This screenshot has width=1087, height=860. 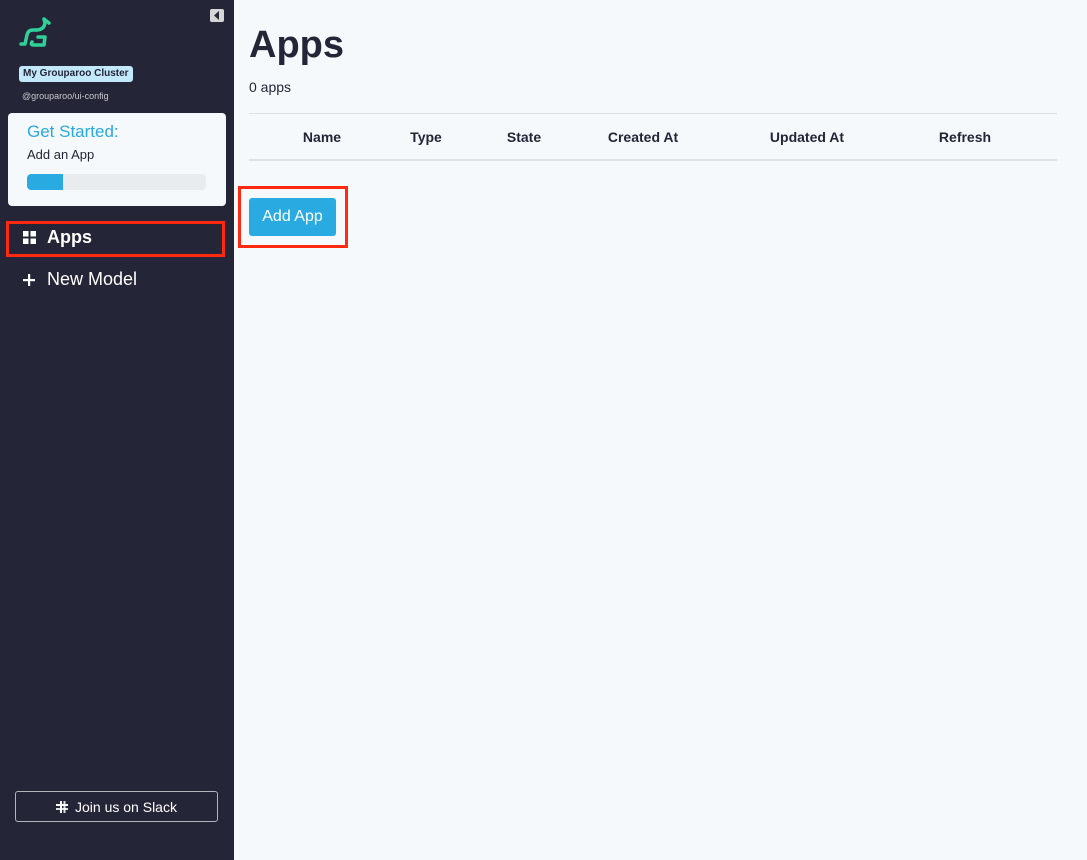 I want to click on cluster-subtitle: @grouparoo/ui-config, so click(x=65, y=96).